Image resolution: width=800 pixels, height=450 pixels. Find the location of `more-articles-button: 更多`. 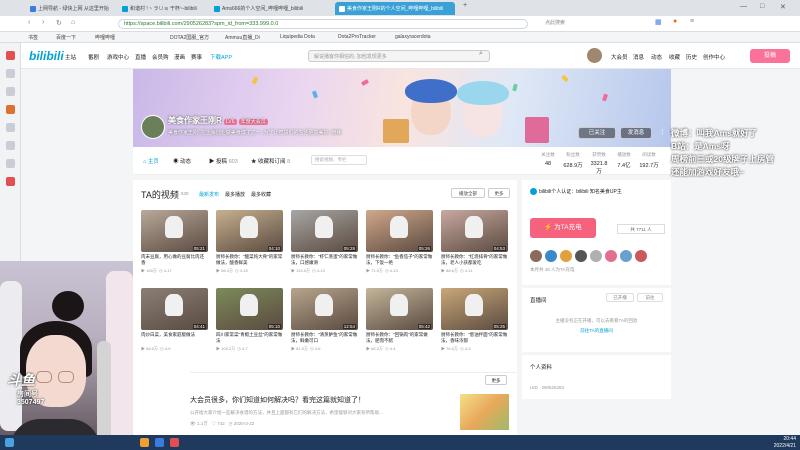

more-articles-button: 更多 is located at coordinates (496, 380).